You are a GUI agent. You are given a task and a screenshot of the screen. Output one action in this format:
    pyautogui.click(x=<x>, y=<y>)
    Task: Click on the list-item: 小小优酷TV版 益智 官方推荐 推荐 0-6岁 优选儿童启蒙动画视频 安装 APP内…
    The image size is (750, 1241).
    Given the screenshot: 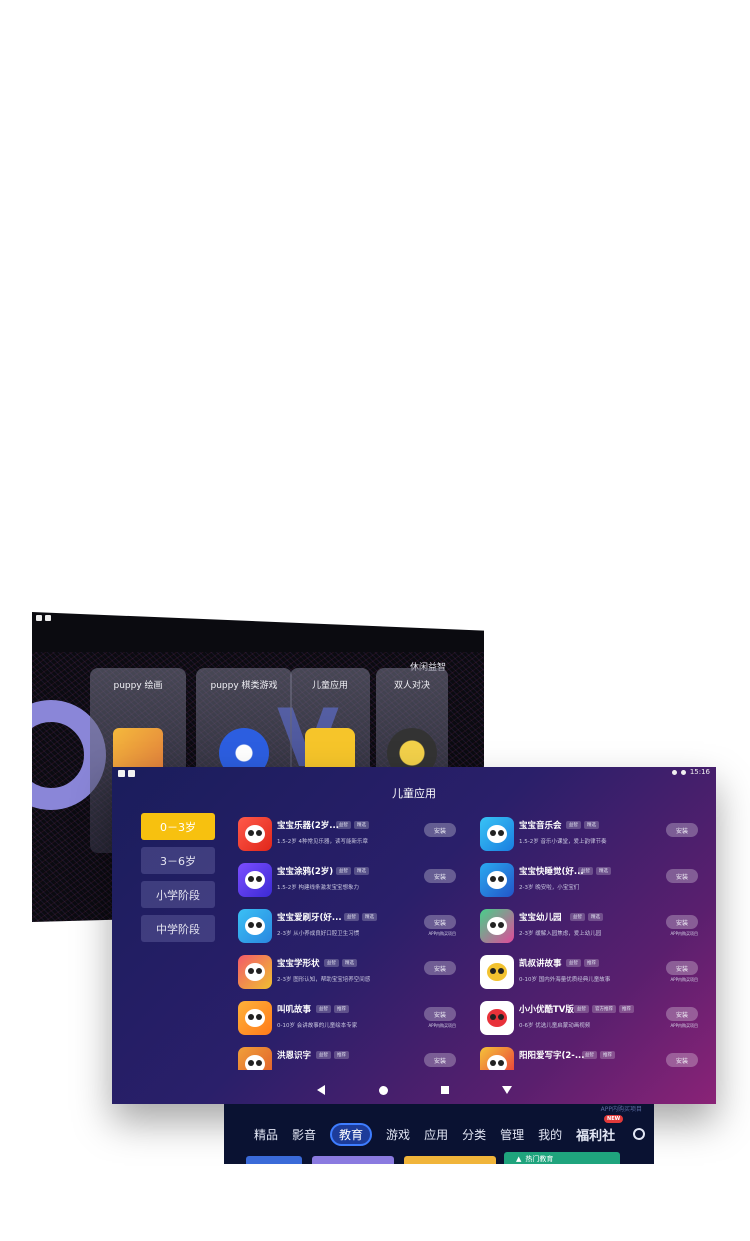 What is the action you would take?
    pyautogui.click(x=588, y=1019)
    